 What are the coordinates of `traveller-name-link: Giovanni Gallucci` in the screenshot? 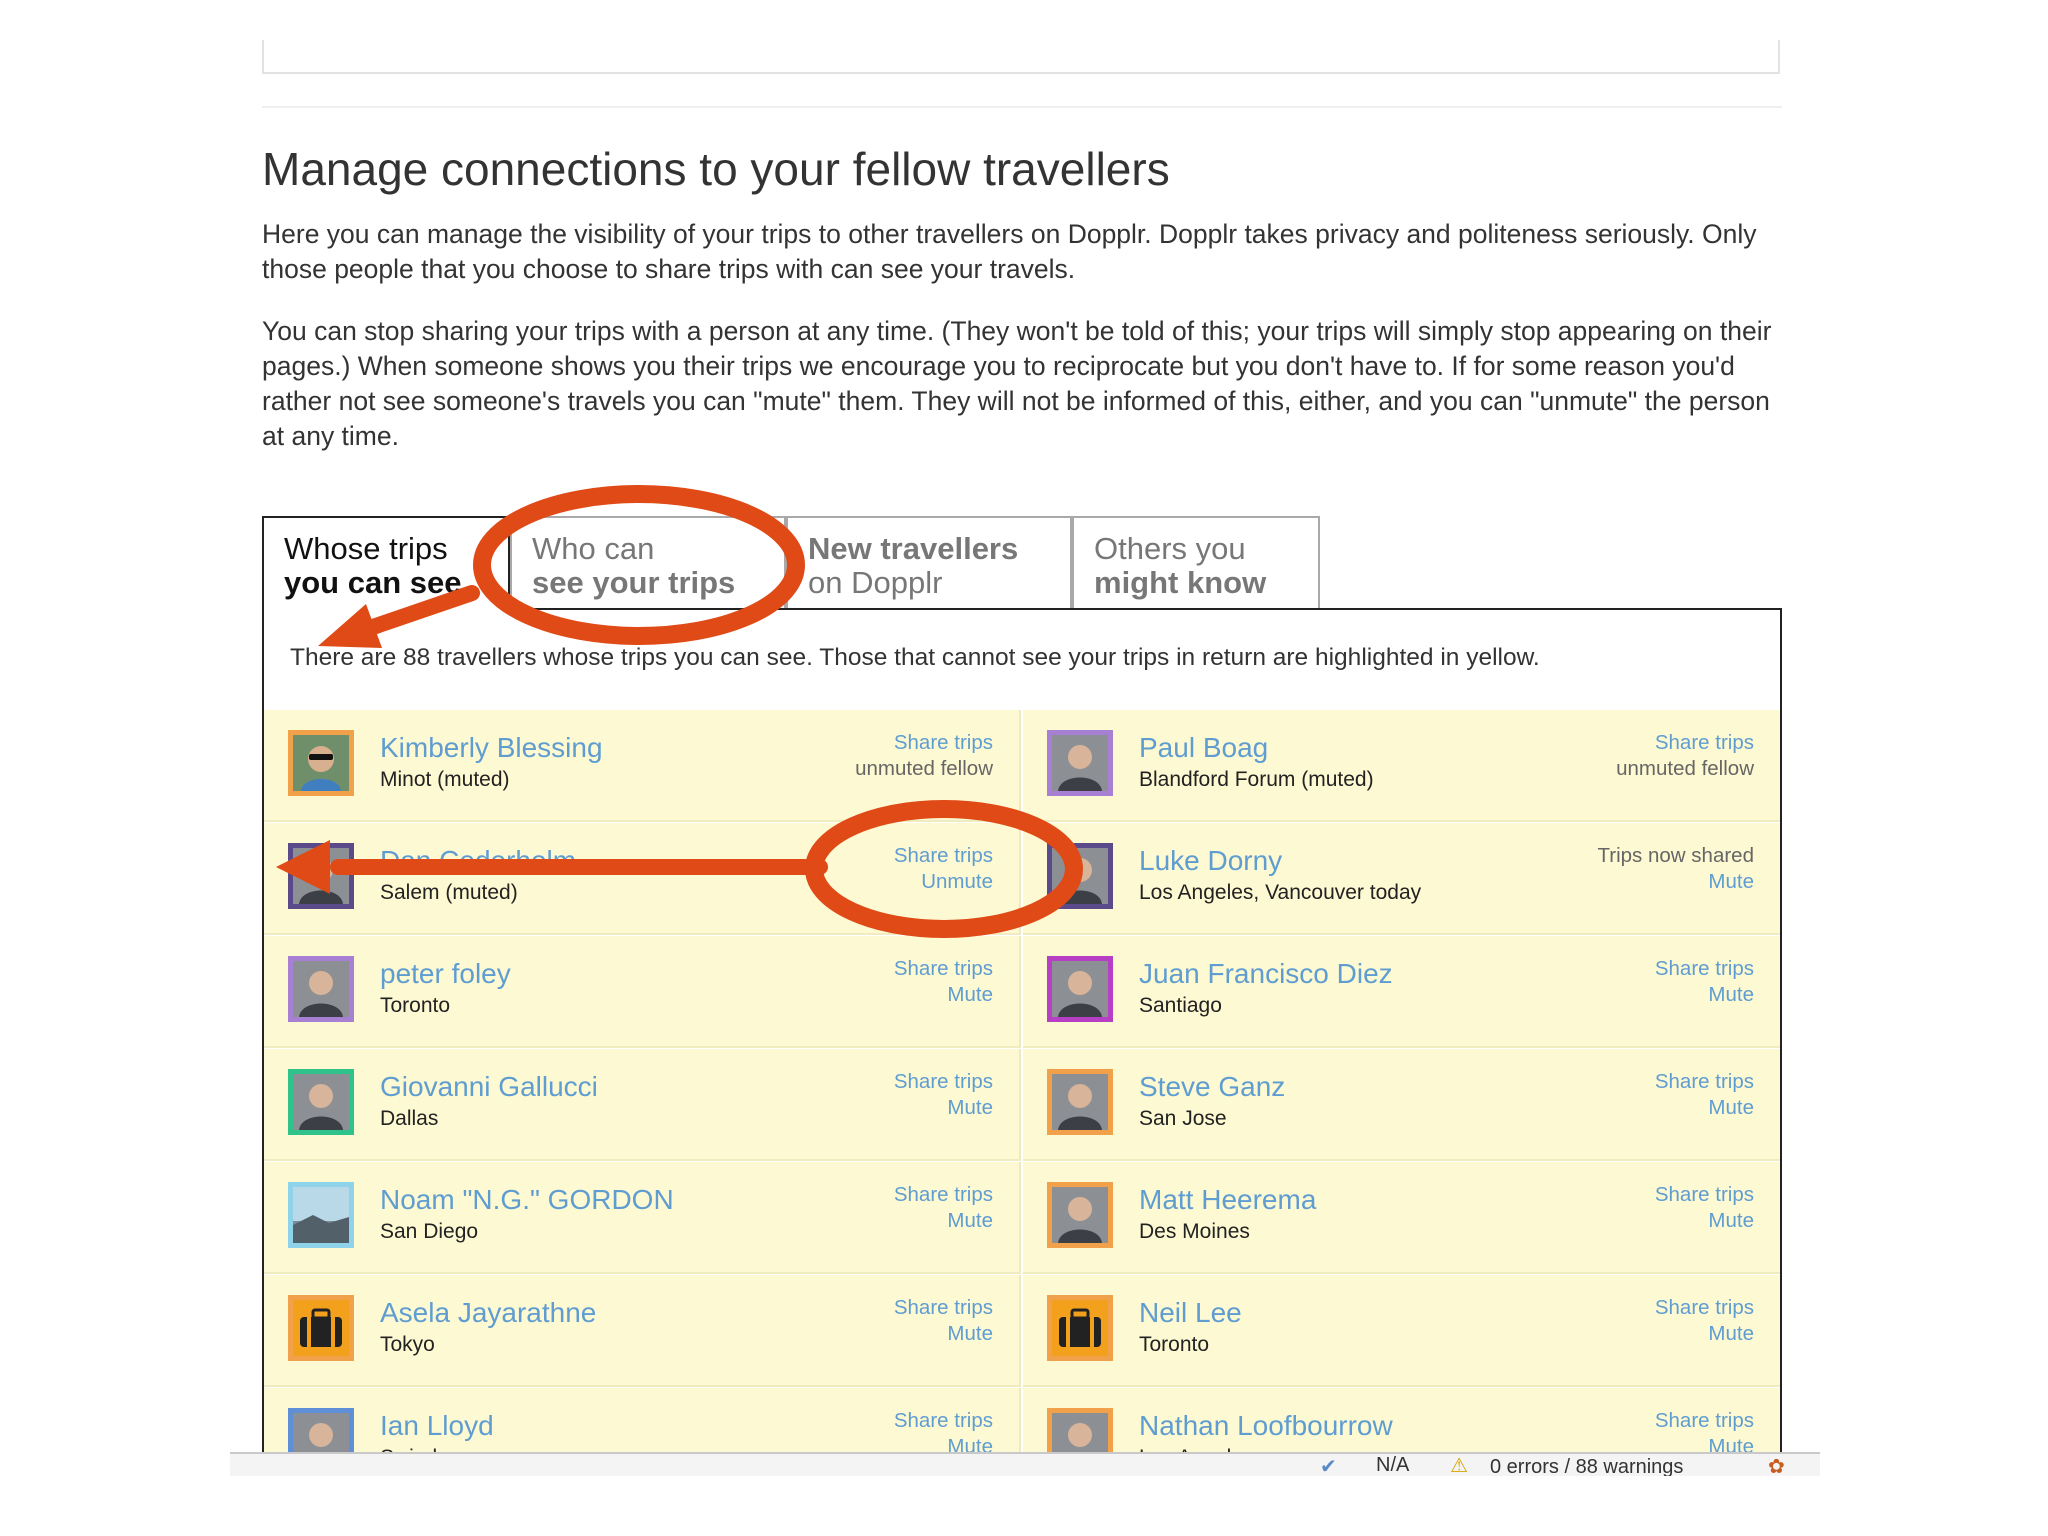 It's located at (489, 1087).